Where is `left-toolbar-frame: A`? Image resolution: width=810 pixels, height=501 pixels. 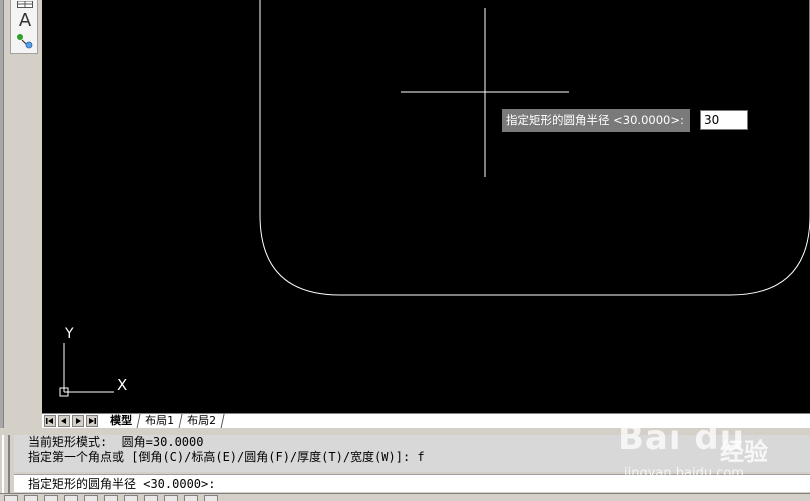 left-toolbar-frame: A is located at coordinates (21, 216).